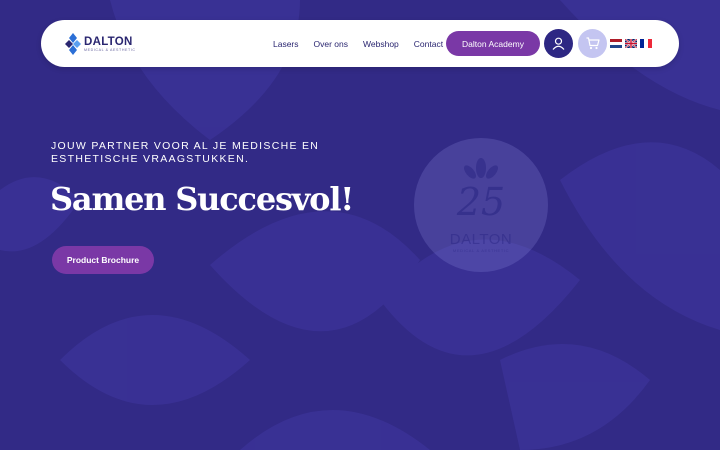 The width and height of the screenshot is (720, 450). I want to click on hero-title: Samen Succesvol!, so click(202, 199).